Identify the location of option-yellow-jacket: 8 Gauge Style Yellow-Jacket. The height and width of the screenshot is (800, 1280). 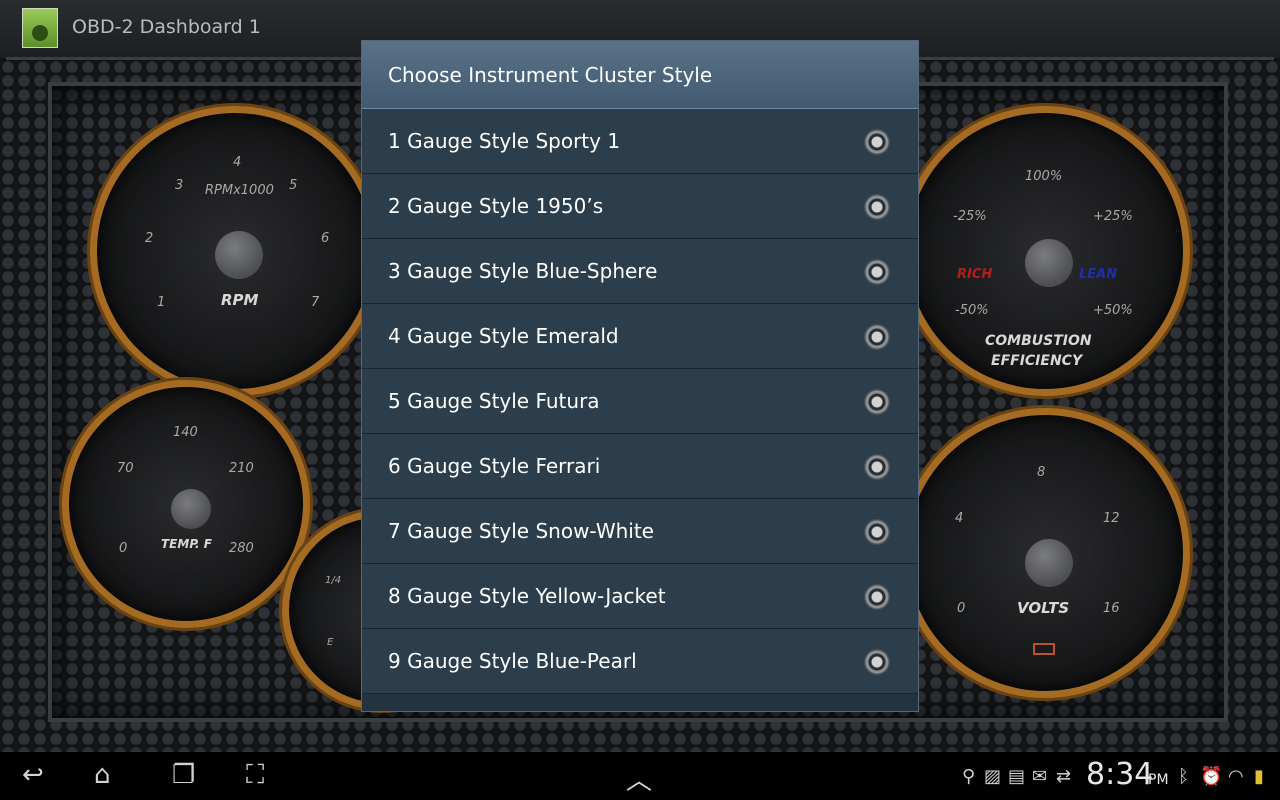
(640, 596).